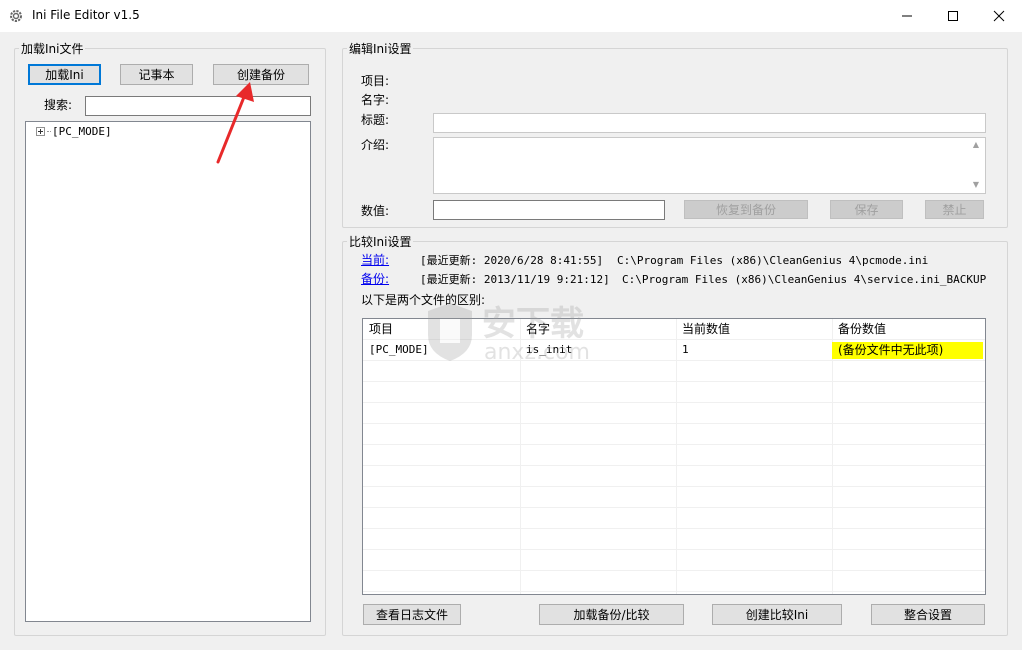 This screenshot has width=1022, height=650. I want to click on load-backup-compare-button: 加载备份/比较, so click(611, 614).